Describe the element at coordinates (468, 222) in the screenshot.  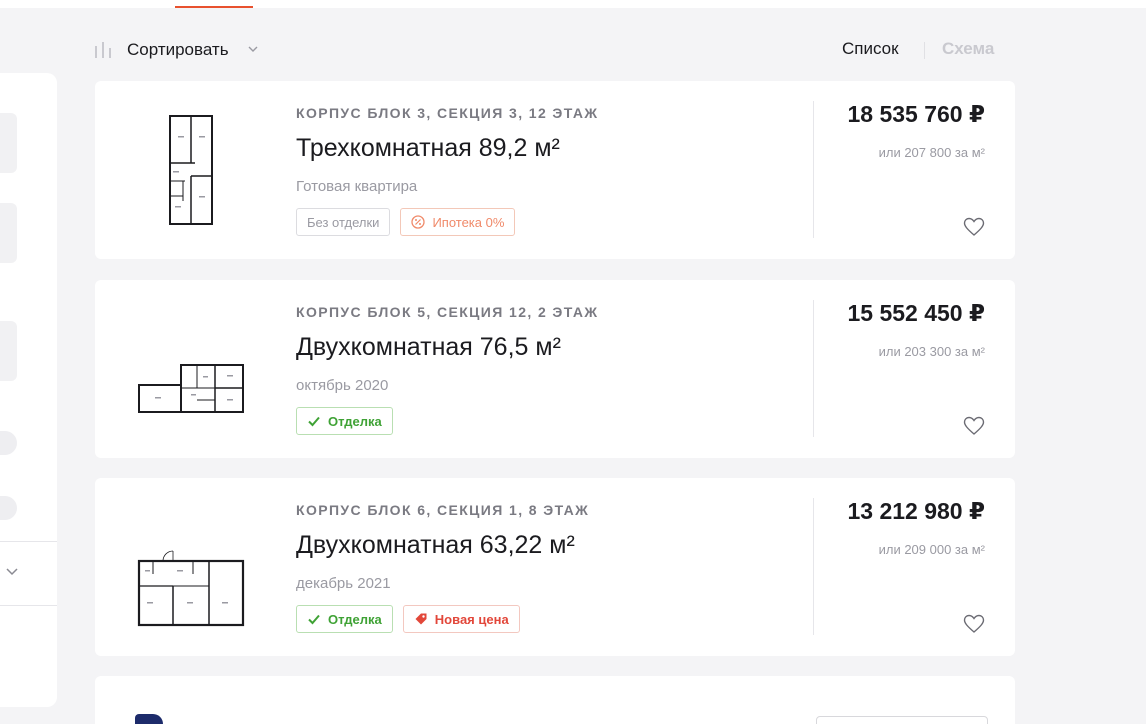
I see `badge-label: Ипотека 0%` at that location.